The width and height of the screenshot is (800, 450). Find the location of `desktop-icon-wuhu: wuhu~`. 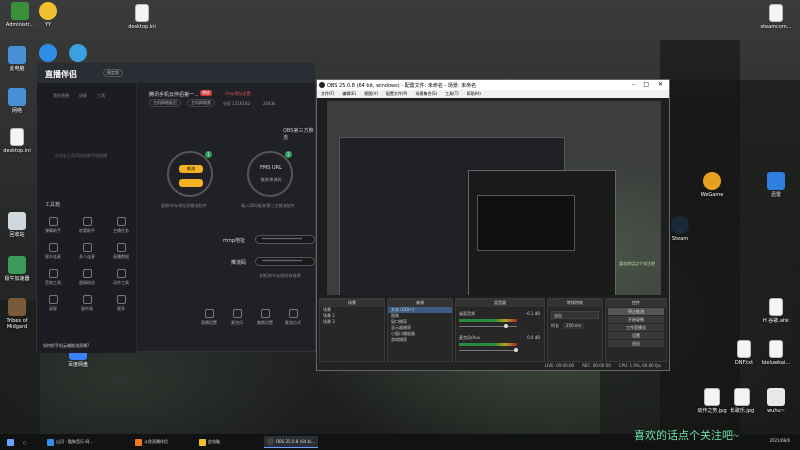

desktop-icon-wuhu: wuhu~ is located at coordinates (776, 401).